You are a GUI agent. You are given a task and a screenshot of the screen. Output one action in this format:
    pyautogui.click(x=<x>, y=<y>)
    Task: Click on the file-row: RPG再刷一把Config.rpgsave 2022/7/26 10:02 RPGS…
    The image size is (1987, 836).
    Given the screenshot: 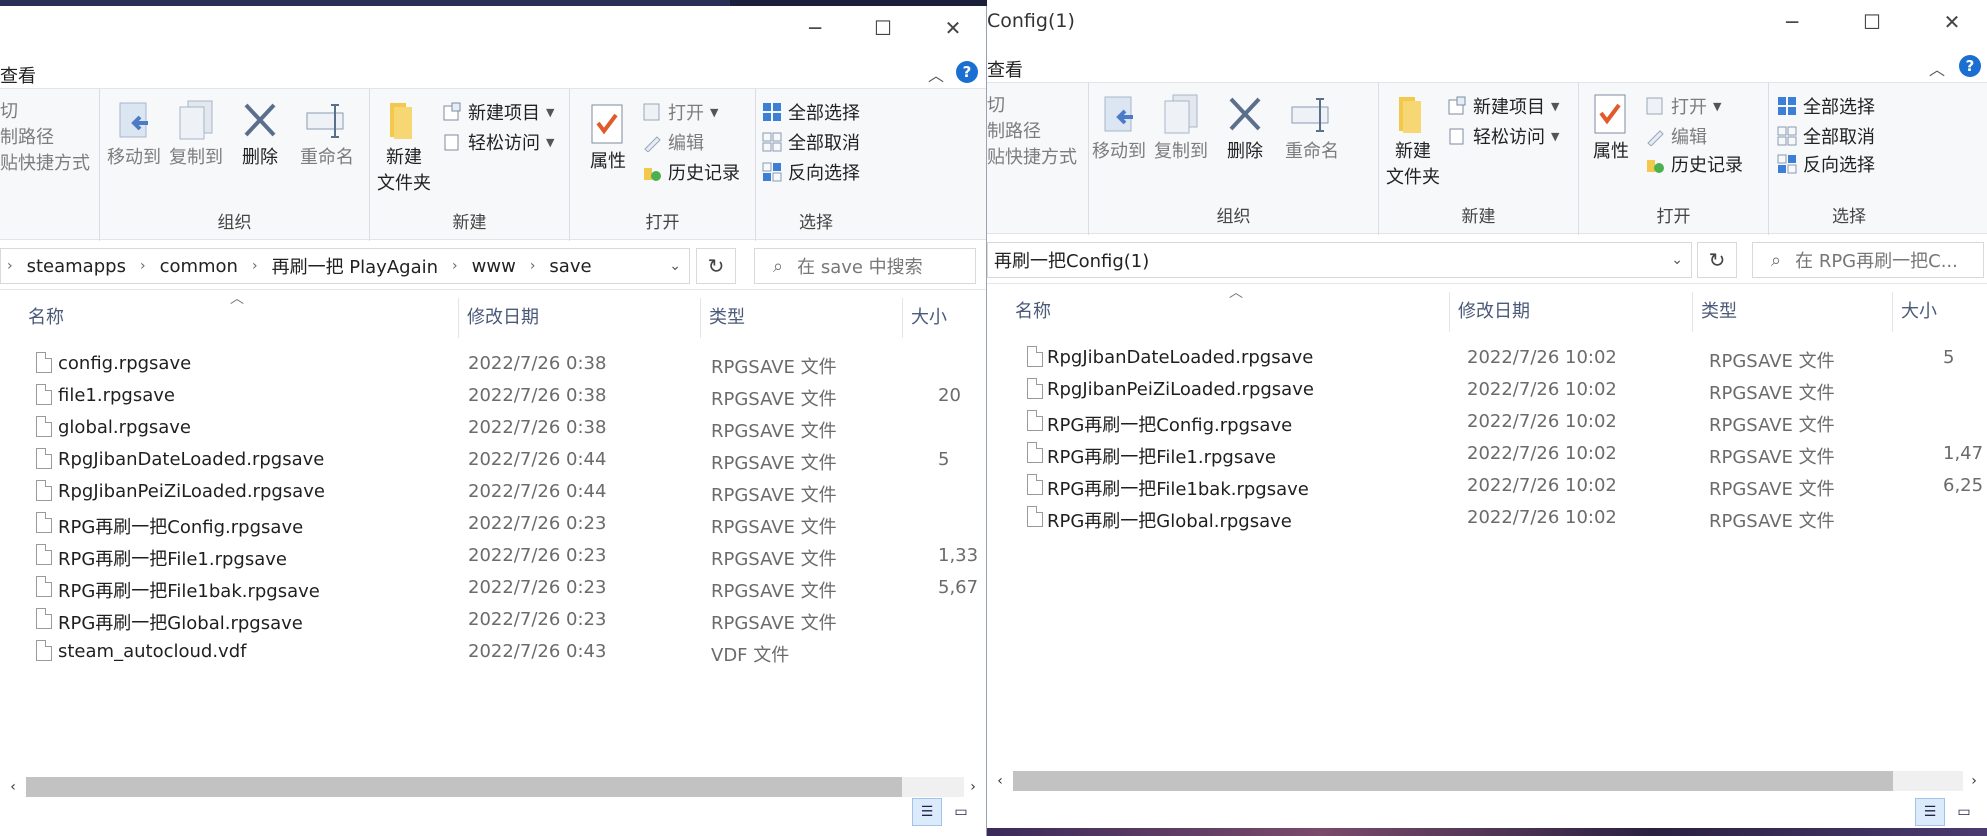 What is the action you would take?
    pyautogui.click(x=1487, y=422)
    